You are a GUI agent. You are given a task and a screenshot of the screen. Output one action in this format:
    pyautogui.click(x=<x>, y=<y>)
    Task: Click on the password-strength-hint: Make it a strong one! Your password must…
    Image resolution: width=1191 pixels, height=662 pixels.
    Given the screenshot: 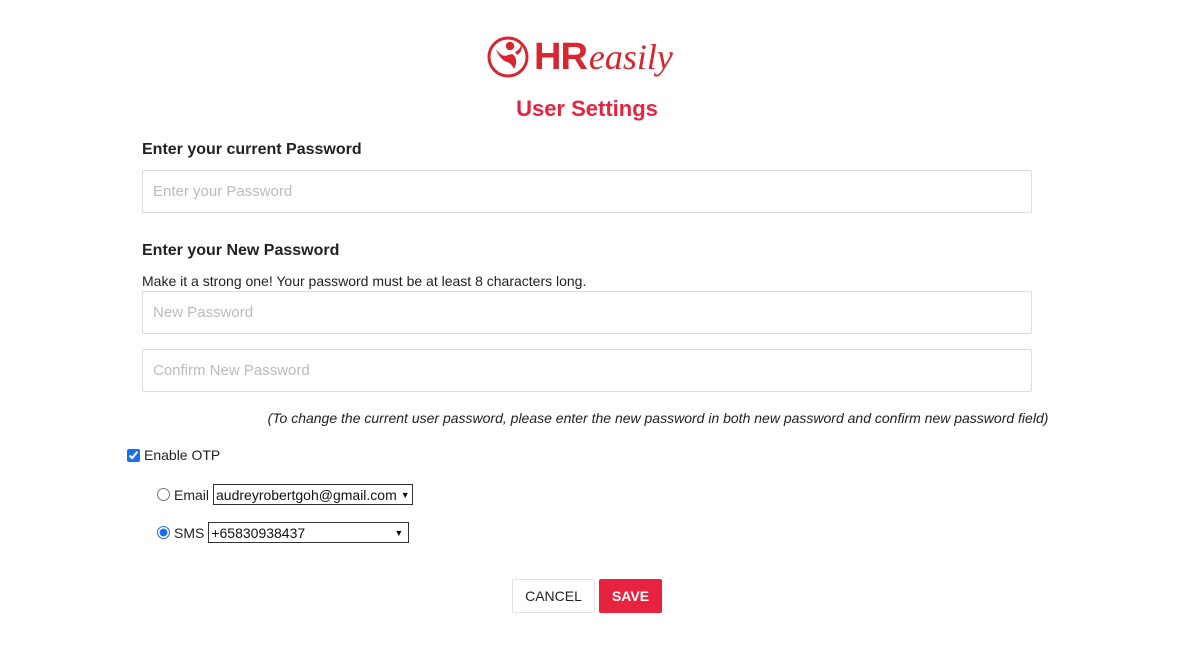 What is the action you would take?
    pyautogui.click(x=364, y=281)
    